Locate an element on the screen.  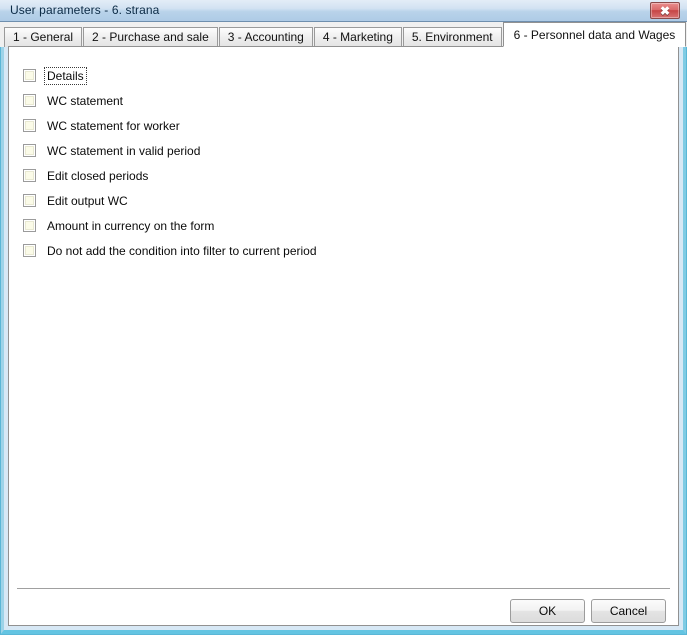
tab-purchase-and-sale: 2 - Purchase and sale is located at coordinates (150, 37).